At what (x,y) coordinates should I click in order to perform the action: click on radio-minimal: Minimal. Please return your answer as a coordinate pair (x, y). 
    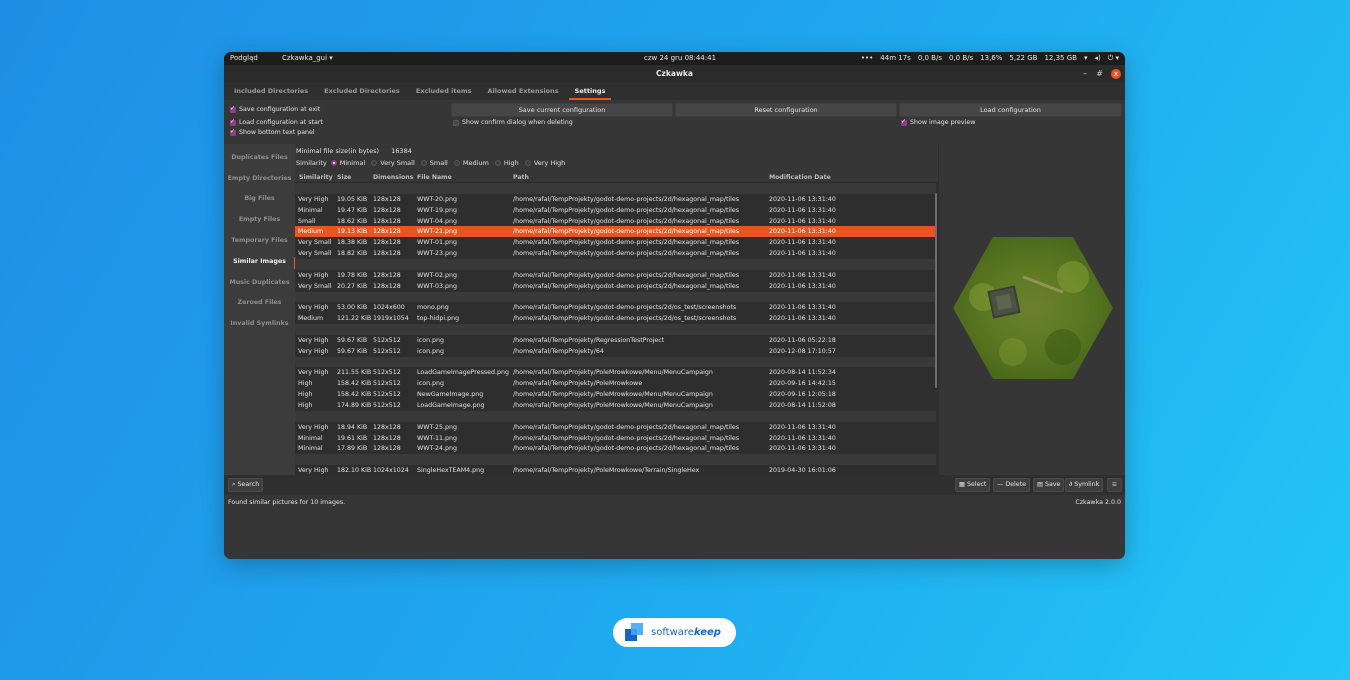
    Looking at the image, I should click on (347, 163).